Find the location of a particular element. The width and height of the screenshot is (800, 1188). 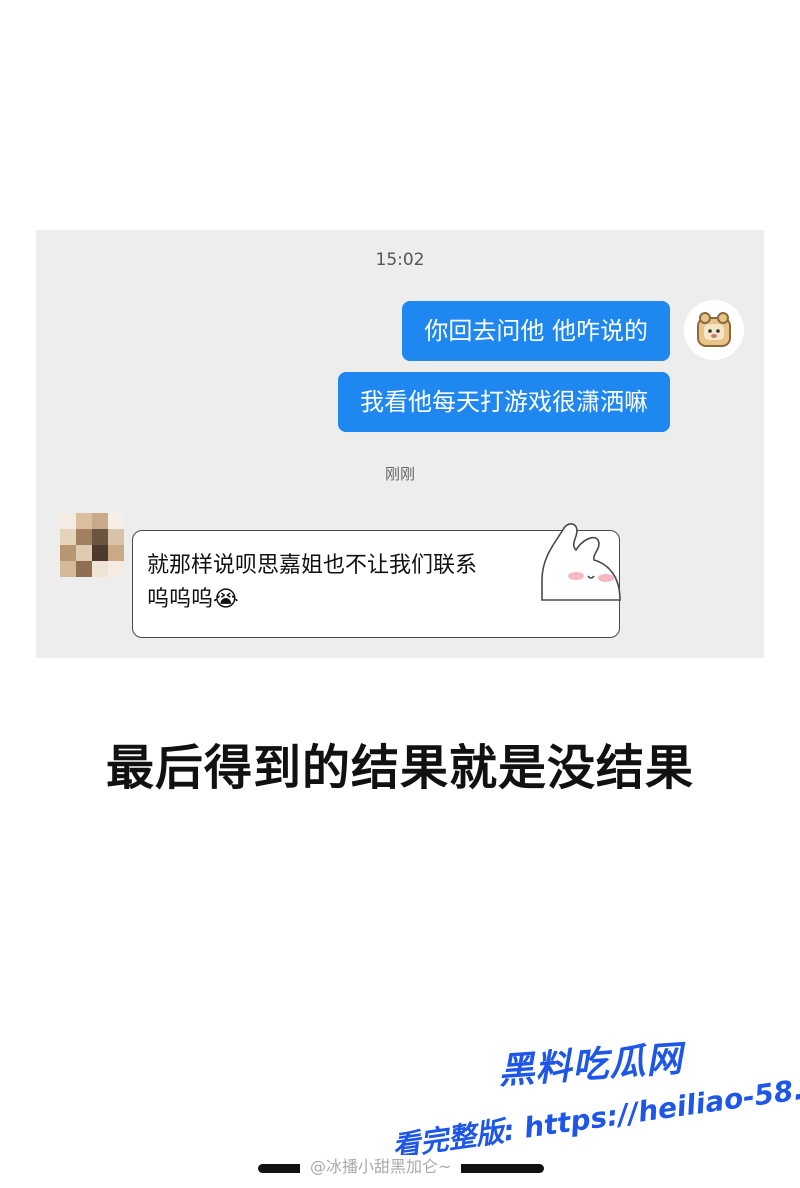

toast-bear-avatar-icon is located at coordinates (714, 329).